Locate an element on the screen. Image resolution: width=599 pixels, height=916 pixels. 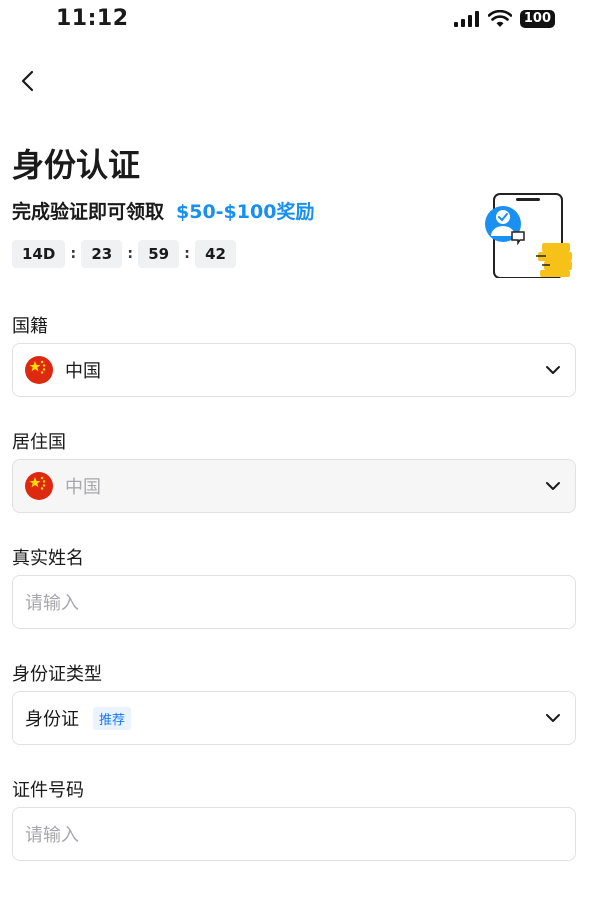
id-type-label: 身份证类型 is located at coordinates (57, 674).